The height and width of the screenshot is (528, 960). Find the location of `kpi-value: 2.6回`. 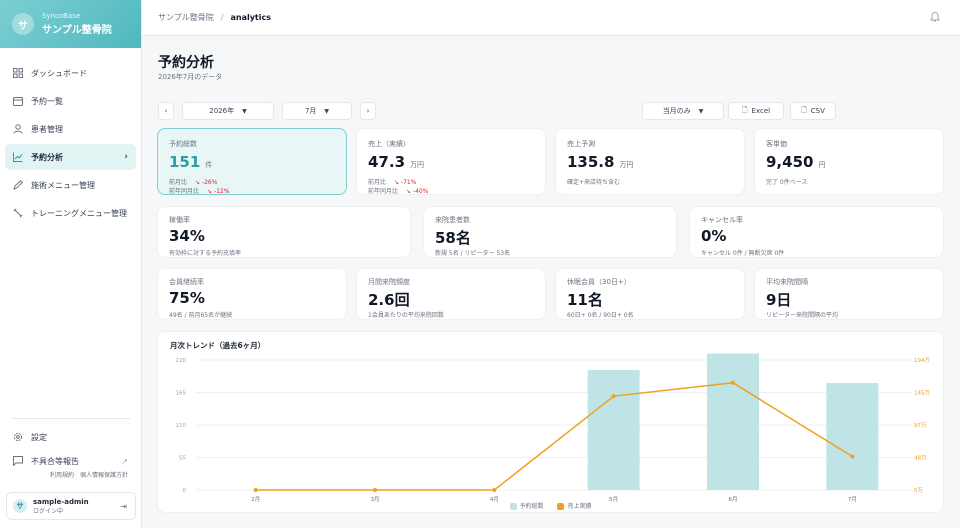

kpi-value: 2.6回 is located at coordinates (389, 300).